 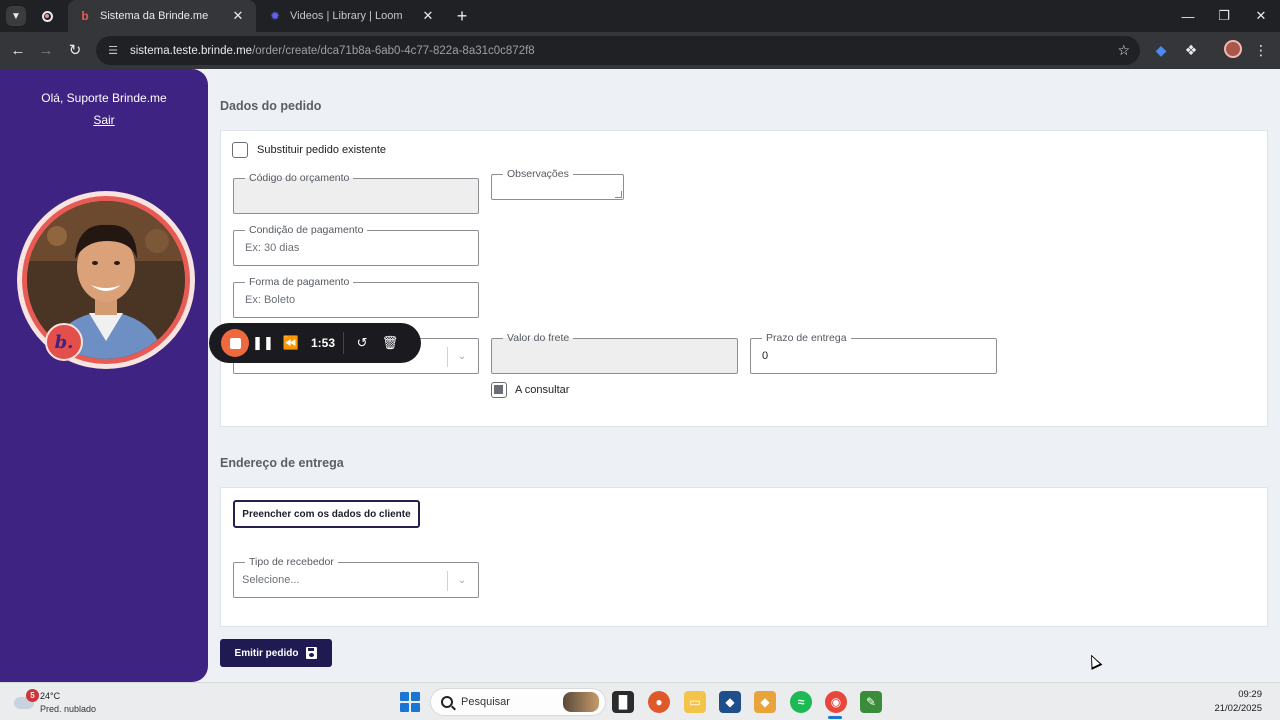 What do you see at coordinates (801, 702) in the screenshot?
I see `spotify-icon: ≈` at bounding box center [801, 702].